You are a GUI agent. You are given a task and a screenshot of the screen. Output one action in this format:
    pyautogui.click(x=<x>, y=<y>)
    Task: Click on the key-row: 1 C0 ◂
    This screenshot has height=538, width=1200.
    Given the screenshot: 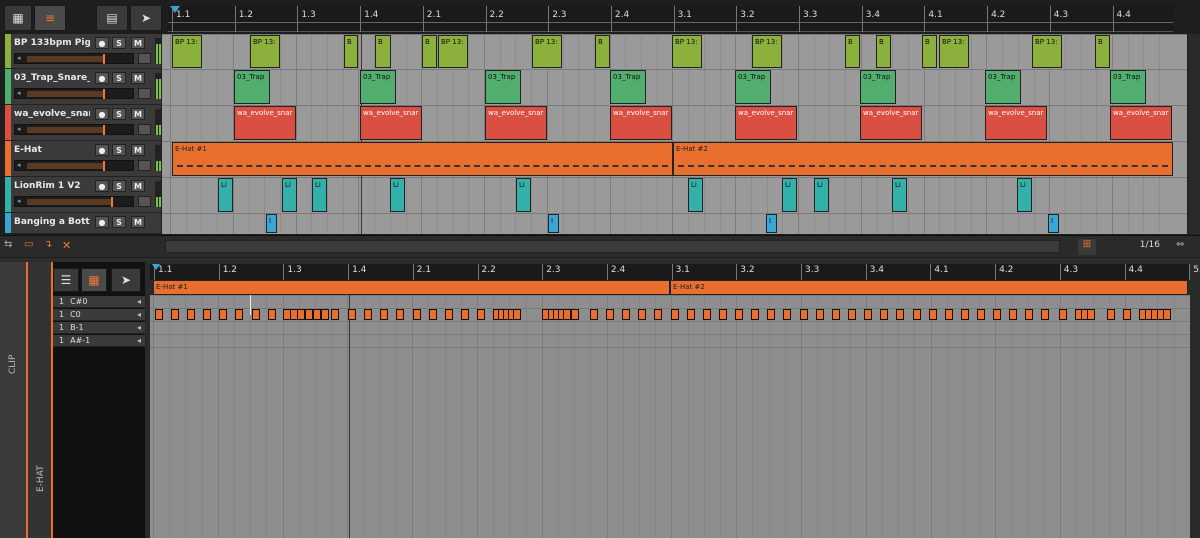 What is the action you would take?
    pyautogui.click(x=99, y=315)
    